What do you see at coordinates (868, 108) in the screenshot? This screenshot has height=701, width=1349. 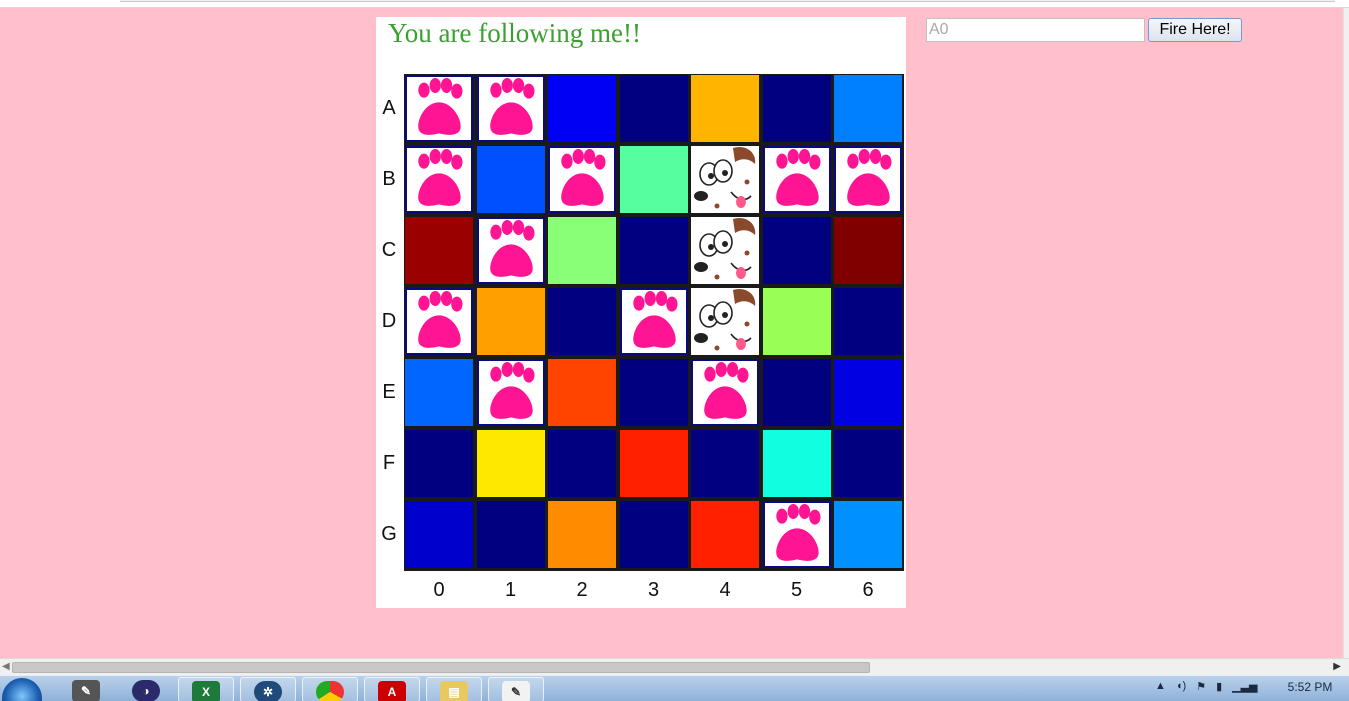 I see `cell-A6` at bounding box center [868, 108].